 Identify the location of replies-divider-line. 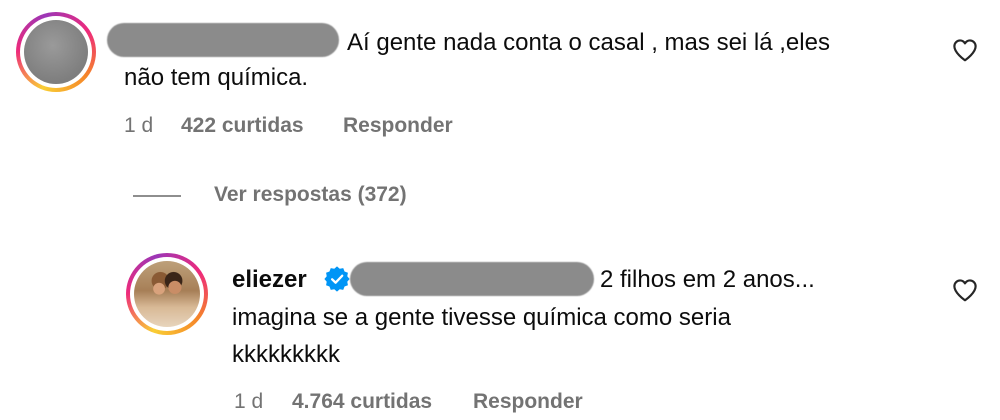
(157, 196).